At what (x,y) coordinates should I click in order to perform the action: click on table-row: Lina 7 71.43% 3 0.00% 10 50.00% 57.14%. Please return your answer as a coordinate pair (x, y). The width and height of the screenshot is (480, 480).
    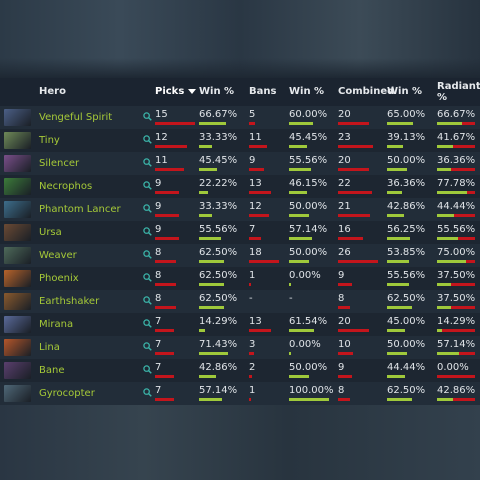
    Looking at the image, I should click on (240, 347).